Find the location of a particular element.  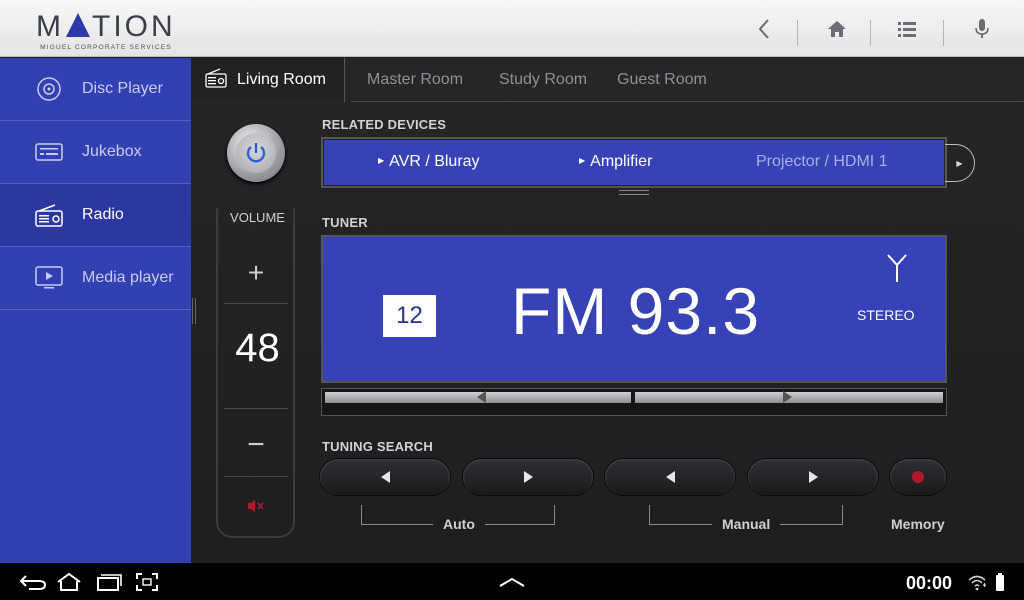

tune-down-button is located at coordinates (478, 397).